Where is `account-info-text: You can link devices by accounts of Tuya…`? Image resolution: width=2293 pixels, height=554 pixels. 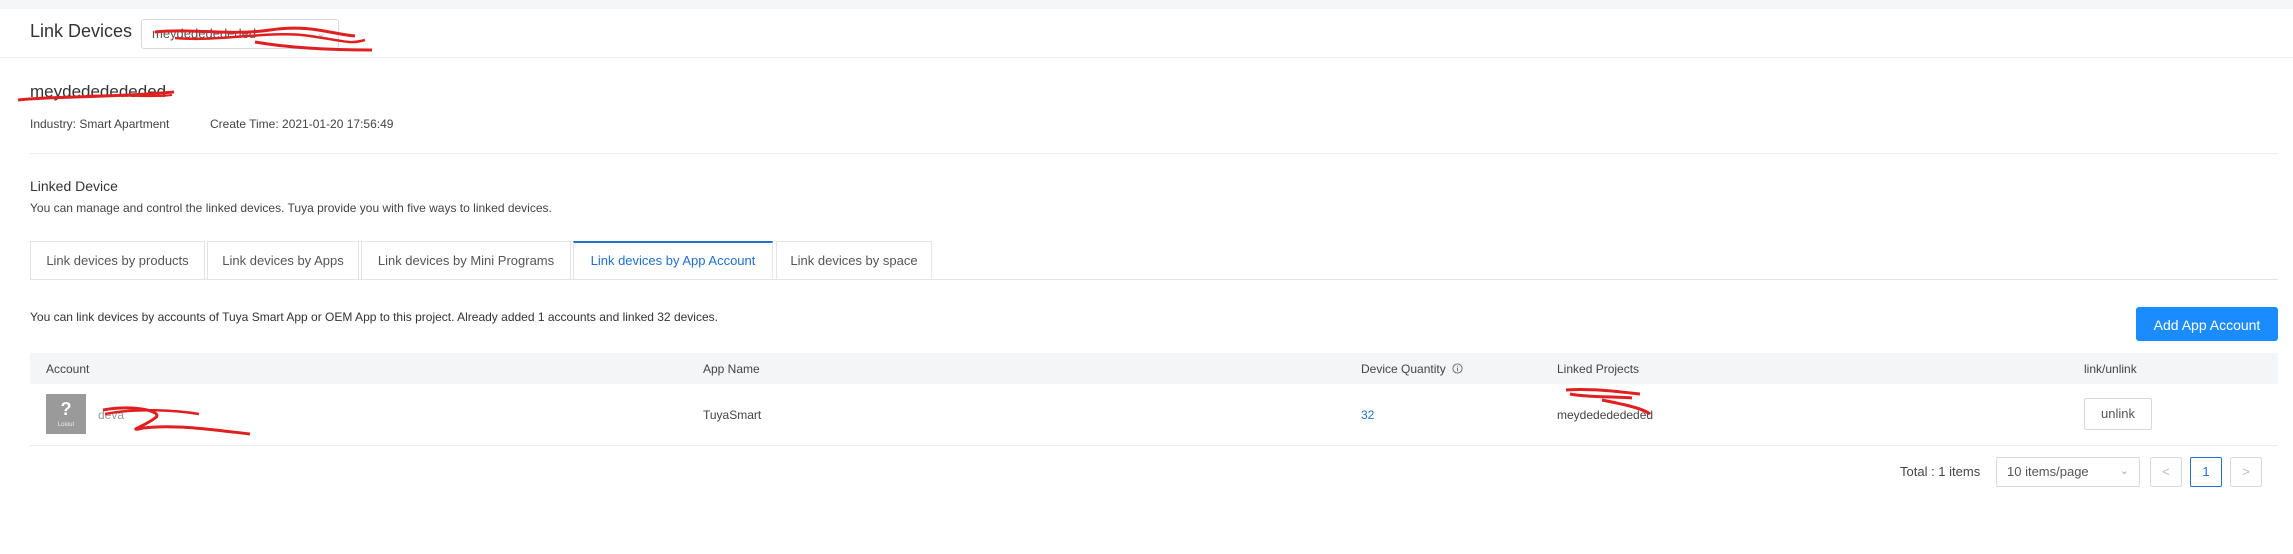 account-info-text: You can link devices by accounts of Tuya… is located at coordinates (374, 317).